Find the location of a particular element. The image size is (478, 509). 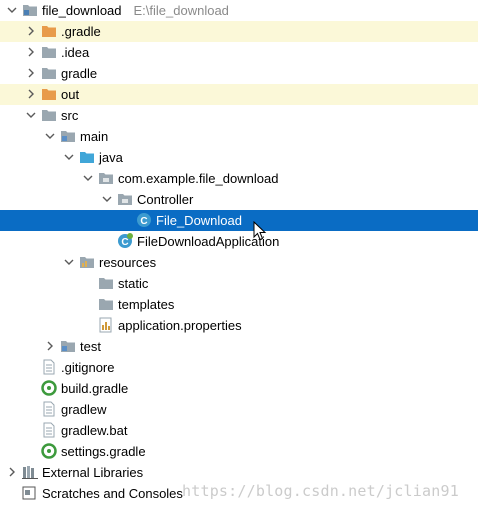

tree-row: C FileDownloadApplication is located at coordinates (239, 241).